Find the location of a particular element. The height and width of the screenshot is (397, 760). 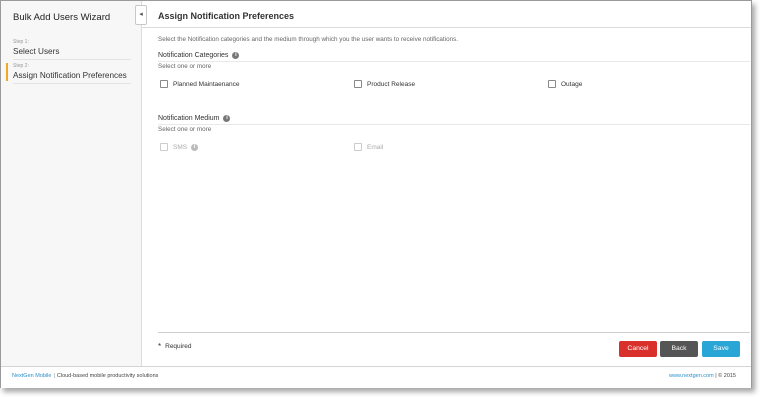

active-step-indicator is located at coordinates (7, 72).